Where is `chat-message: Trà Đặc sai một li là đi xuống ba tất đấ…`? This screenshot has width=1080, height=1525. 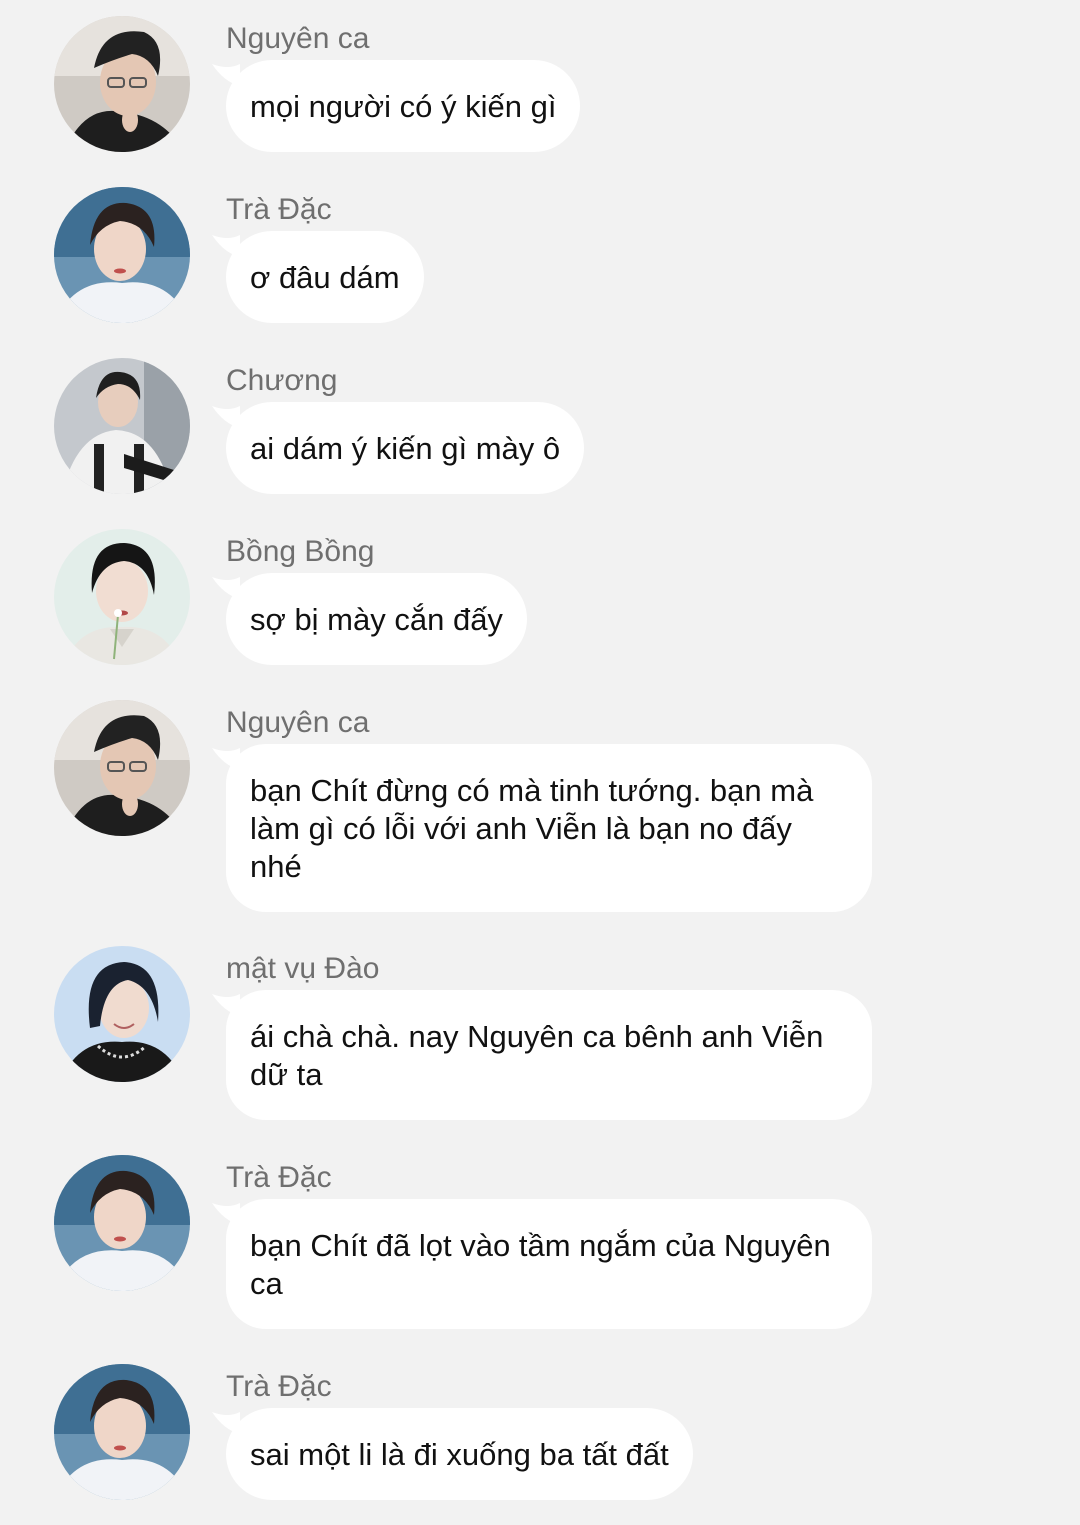
chat-message: Trà Đặc sai một li là đi xuống ba tất đấ… is located at coordinates (540, 1436).